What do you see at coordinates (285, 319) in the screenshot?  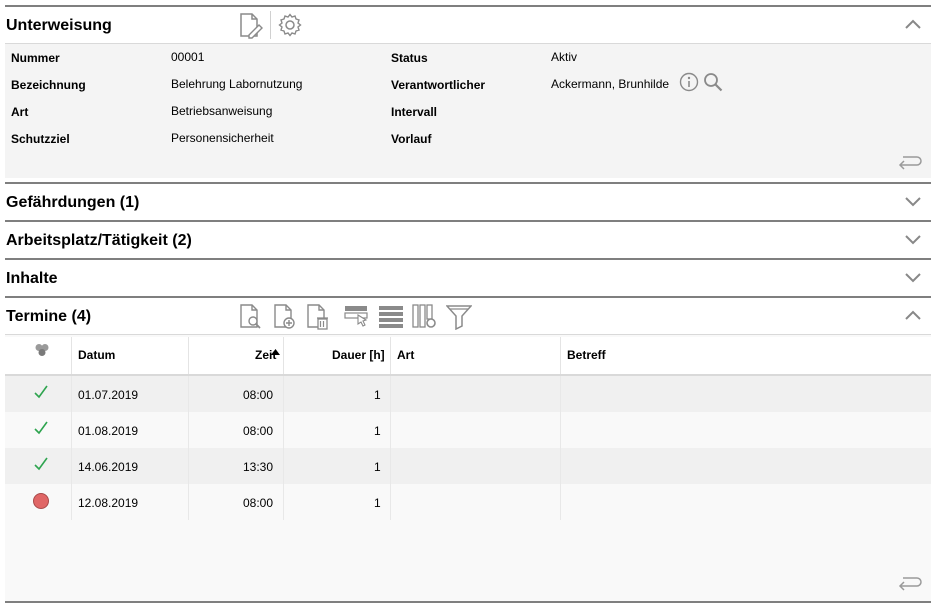 I see `document-add-icon` at bounding box center [285, 319].